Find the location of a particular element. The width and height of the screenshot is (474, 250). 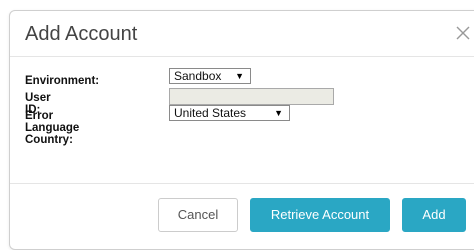

footer-divider is located at coordinates (242, 183).